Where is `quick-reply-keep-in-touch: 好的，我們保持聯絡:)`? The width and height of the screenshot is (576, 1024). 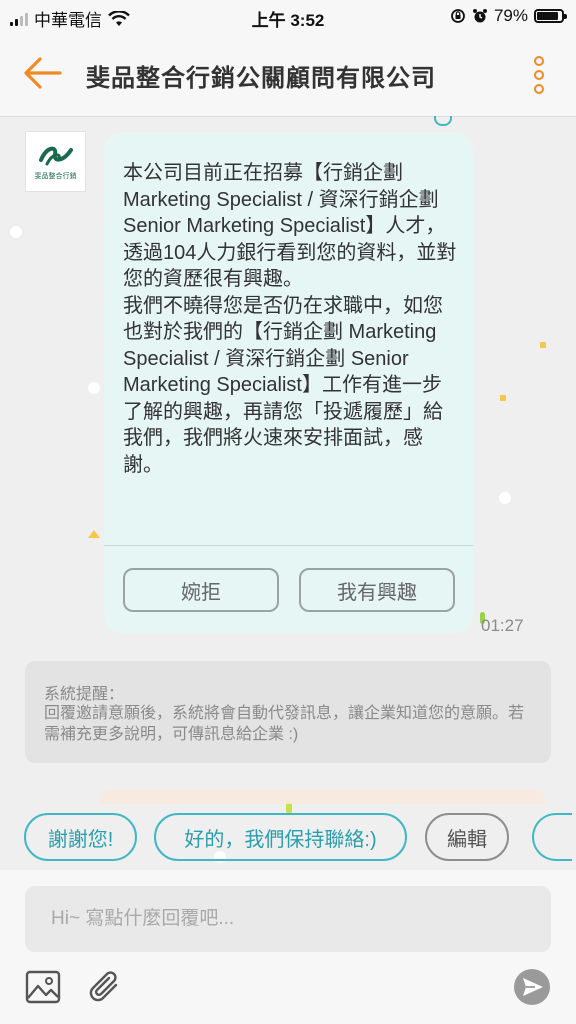
quick-reply-keep-in-touch: 好的，我們保持聯絡:) is located at coordinates (280, 837).